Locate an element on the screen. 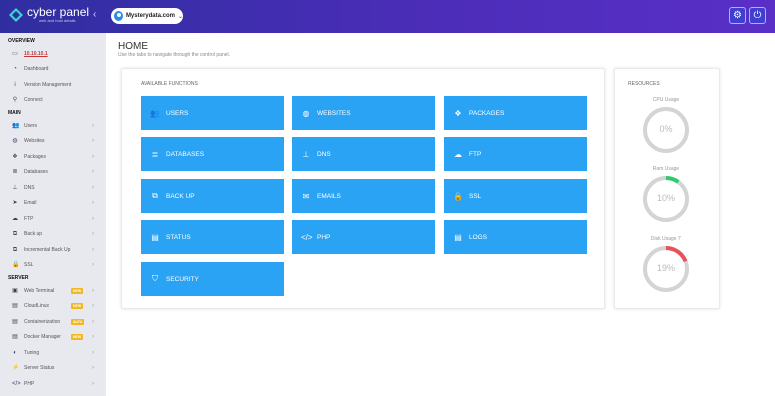  cloud-upload-icon: ☁ is located at coordinates (458, 154).